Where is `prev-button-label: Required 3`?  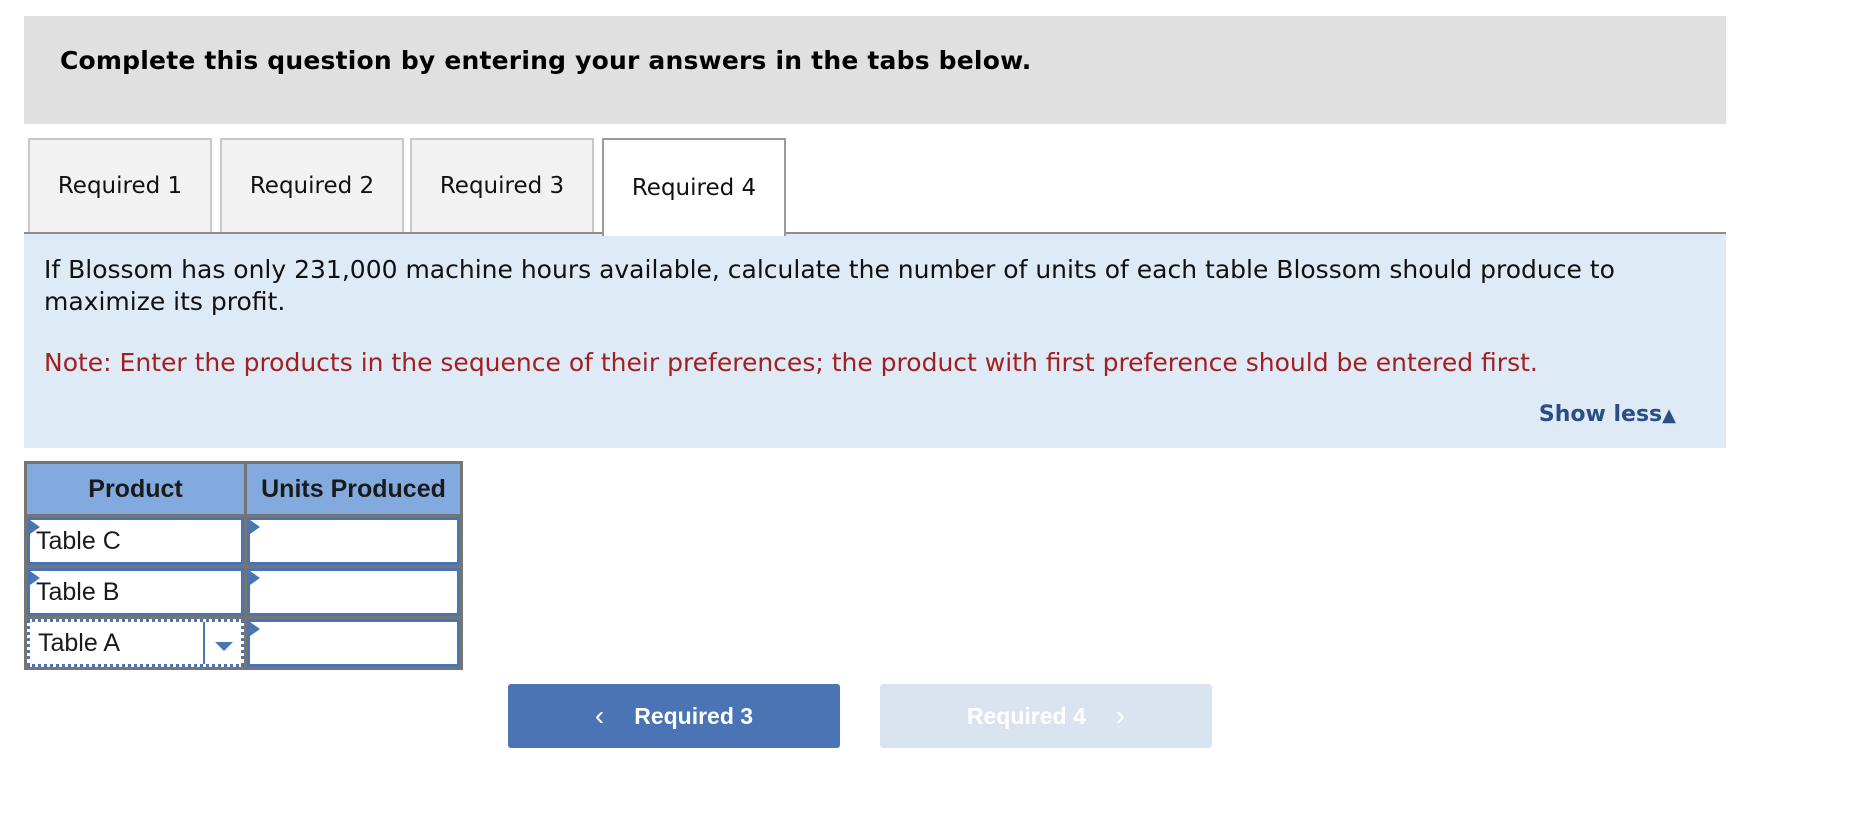 prev-button-label: Required 3 is located at coordinates (694, 715).